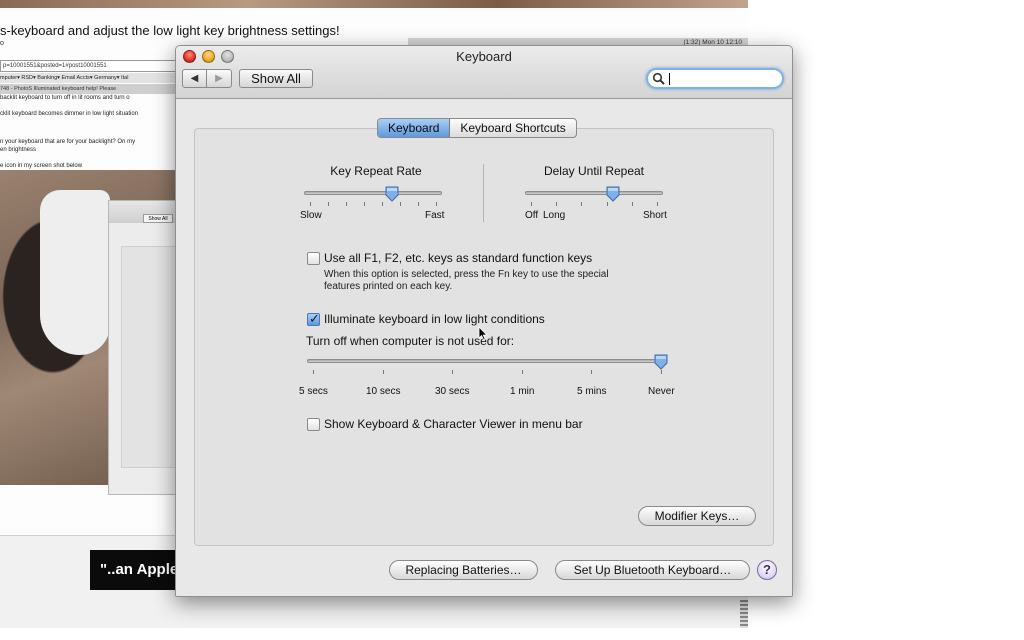  Describe the element at coordinates (594, 171) in the screenshot. I see `delay-repeat-title: Delay Until Repeat` at that location.